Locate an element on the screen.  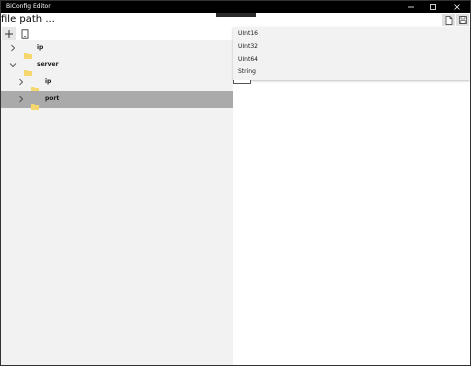
chevron-down-icon is located at coordinates (13, 65).